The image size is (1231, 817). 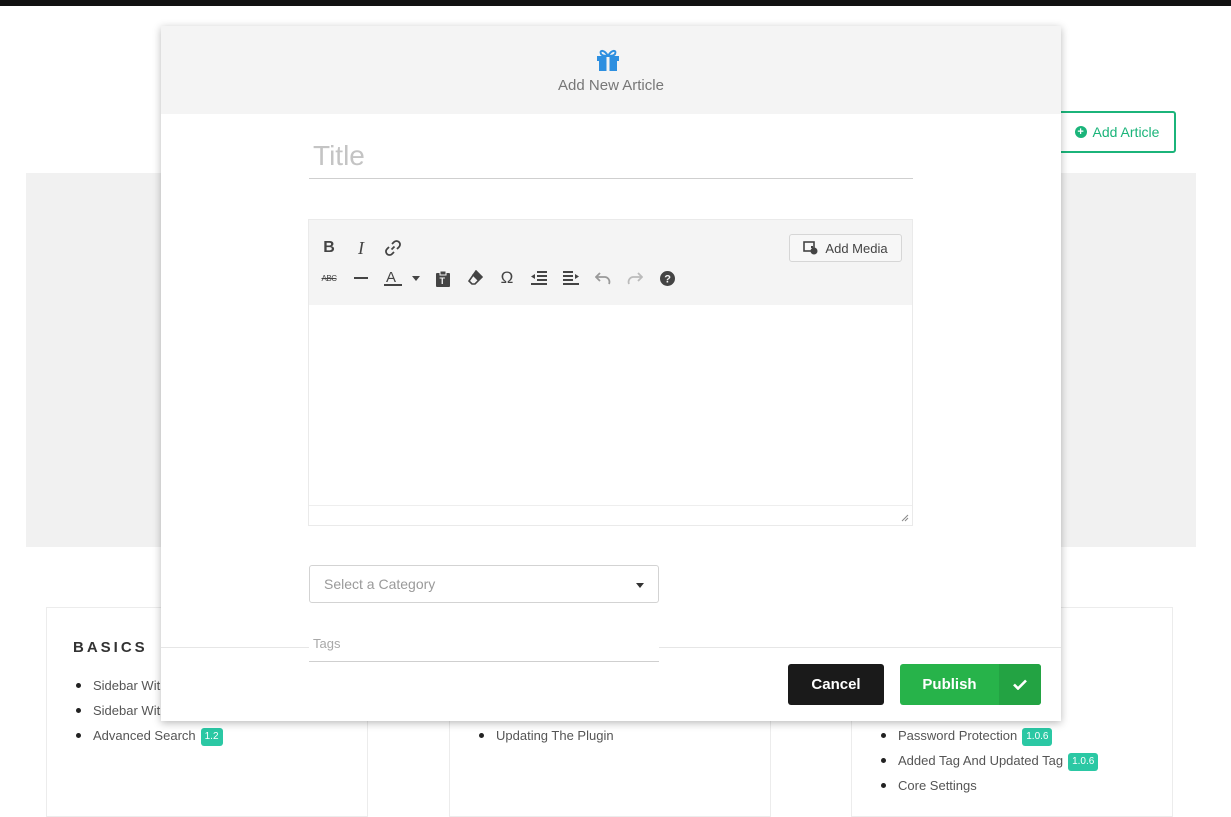 What do you see at coordinates (957, 735) in the screenshot?
I see `article-link: Password Protection` at bounding box center [957, 735].